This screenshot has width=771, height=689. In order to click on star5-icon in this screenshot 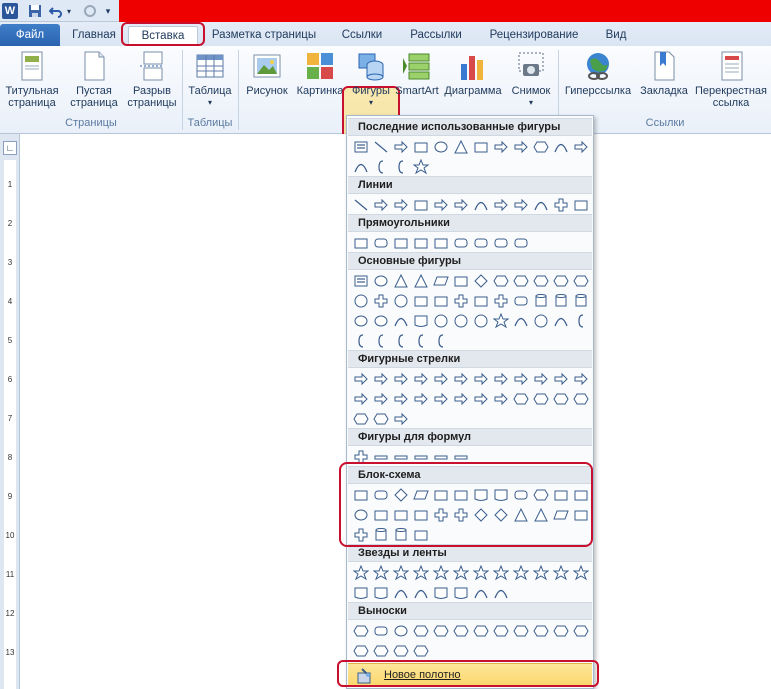, I will do `click(421, 573)`.